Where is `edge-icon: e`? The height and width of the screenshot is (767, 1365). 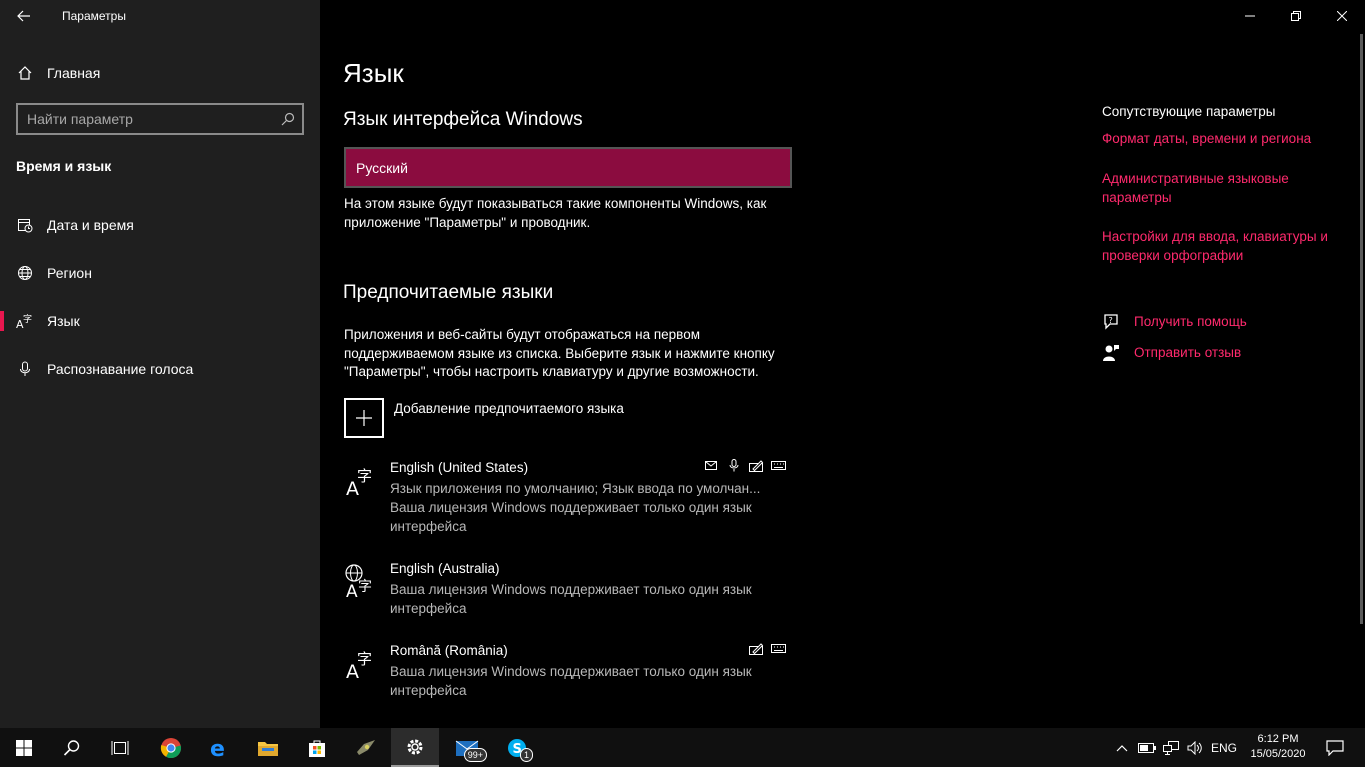 edge-icon: e is located at coordinates (217, 748).